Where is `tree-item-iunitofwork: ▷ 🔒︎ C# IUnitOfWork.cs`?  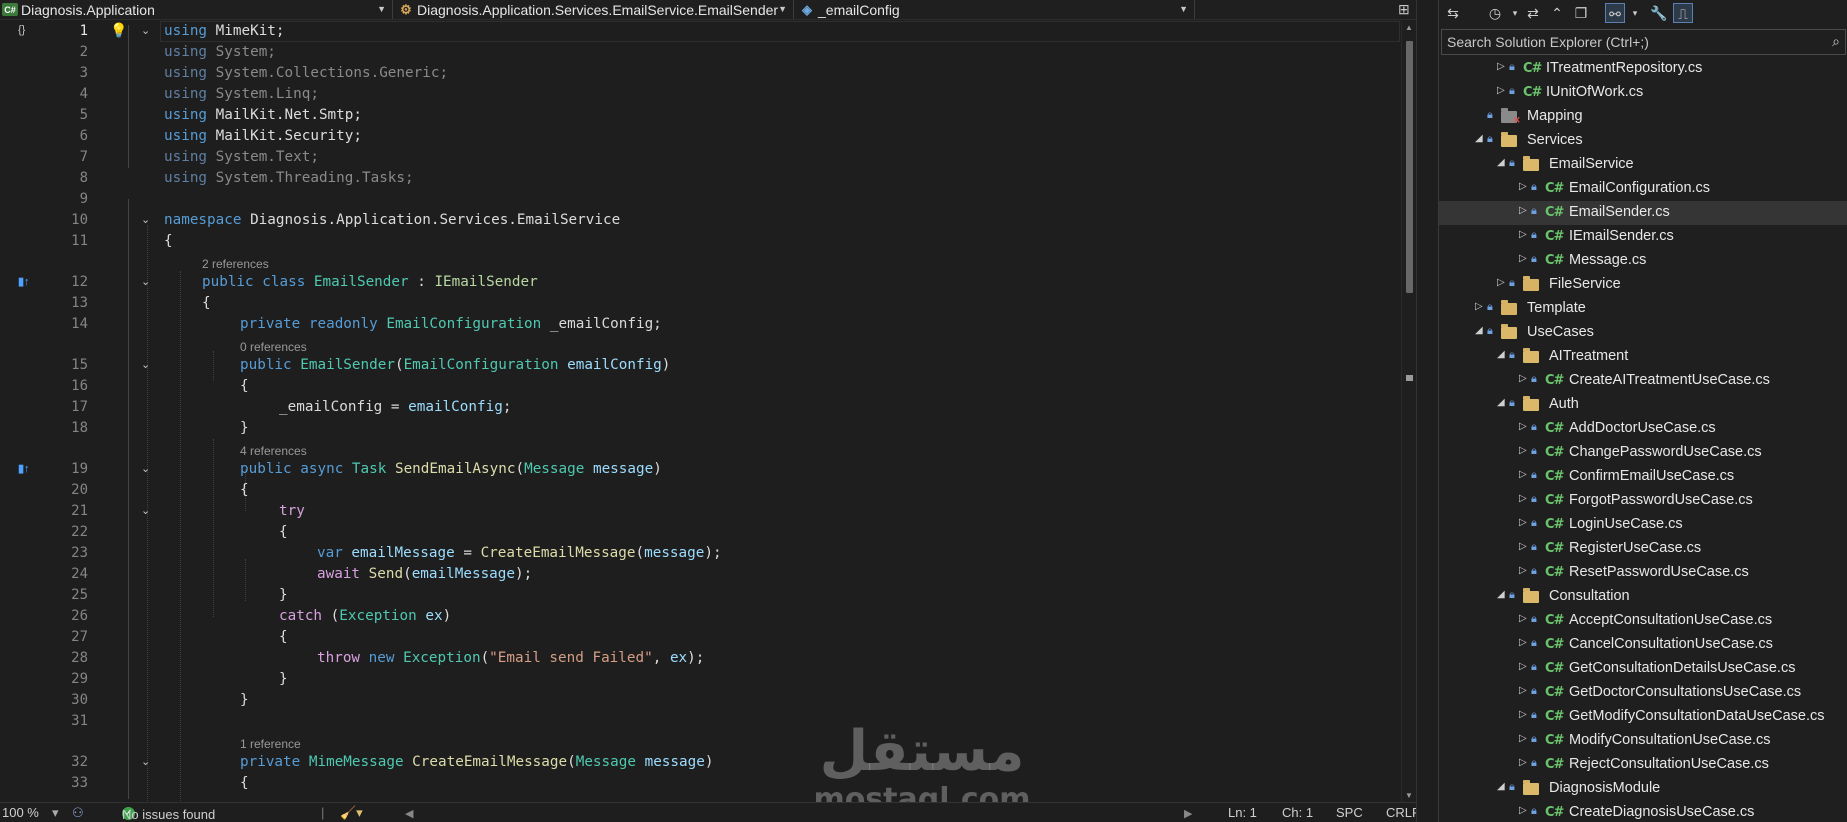
tree-item-iunitofwork: ▷ 🔒︎ C# IUnitOfWork.cs is located at coordinates (1643, 93).